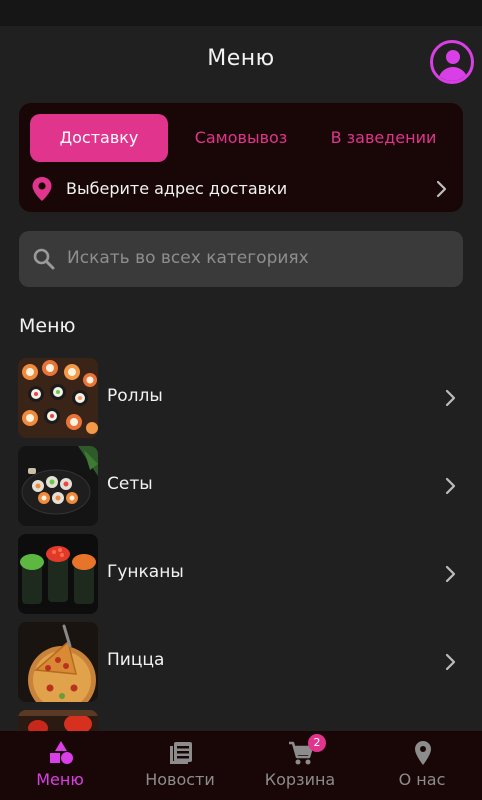  What do you see at coordinates (241, 58) in the screenshot?
I see `page-title: Меню` at bounding box center [241, 58].